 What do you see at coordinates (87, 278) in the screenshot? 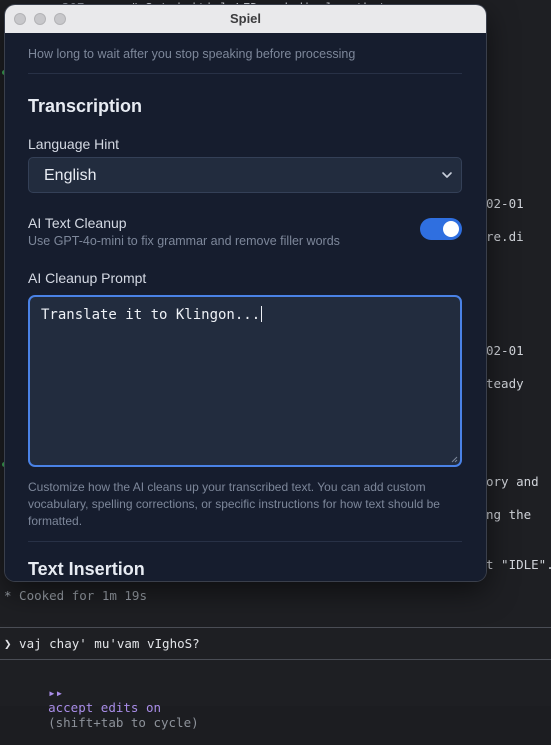
I see `ai-cleanup-prompt-label: AI Cleanup Prompt` at bounding box center [87, 278].